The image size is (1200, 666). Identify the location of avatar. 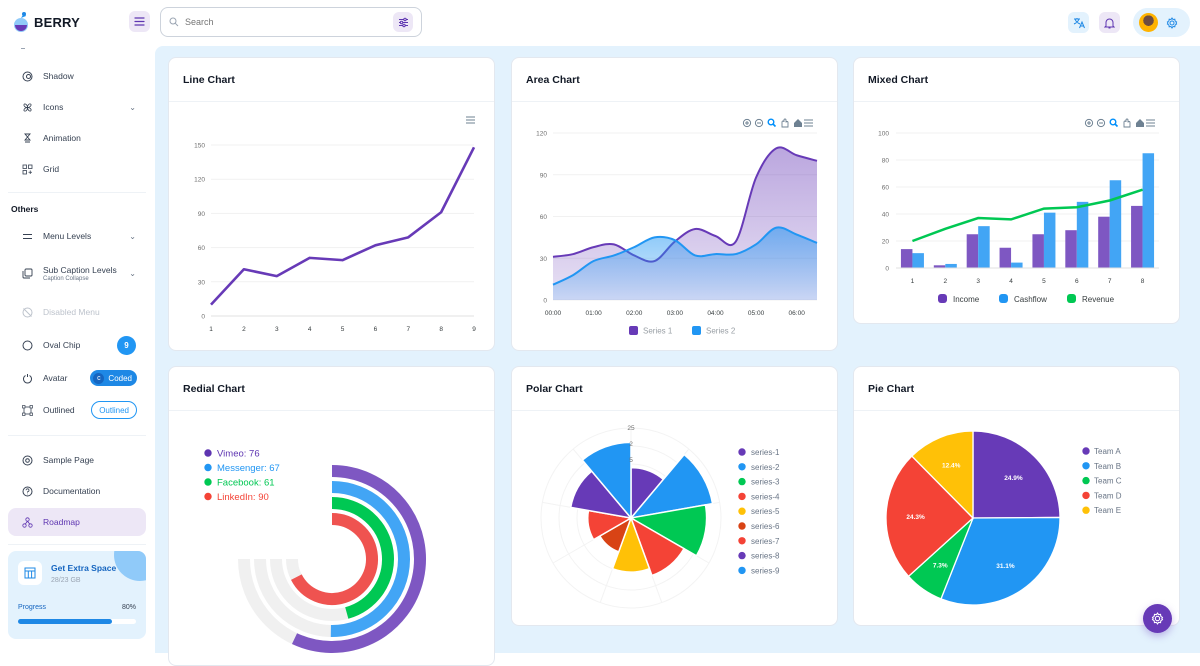
(1148, 22).